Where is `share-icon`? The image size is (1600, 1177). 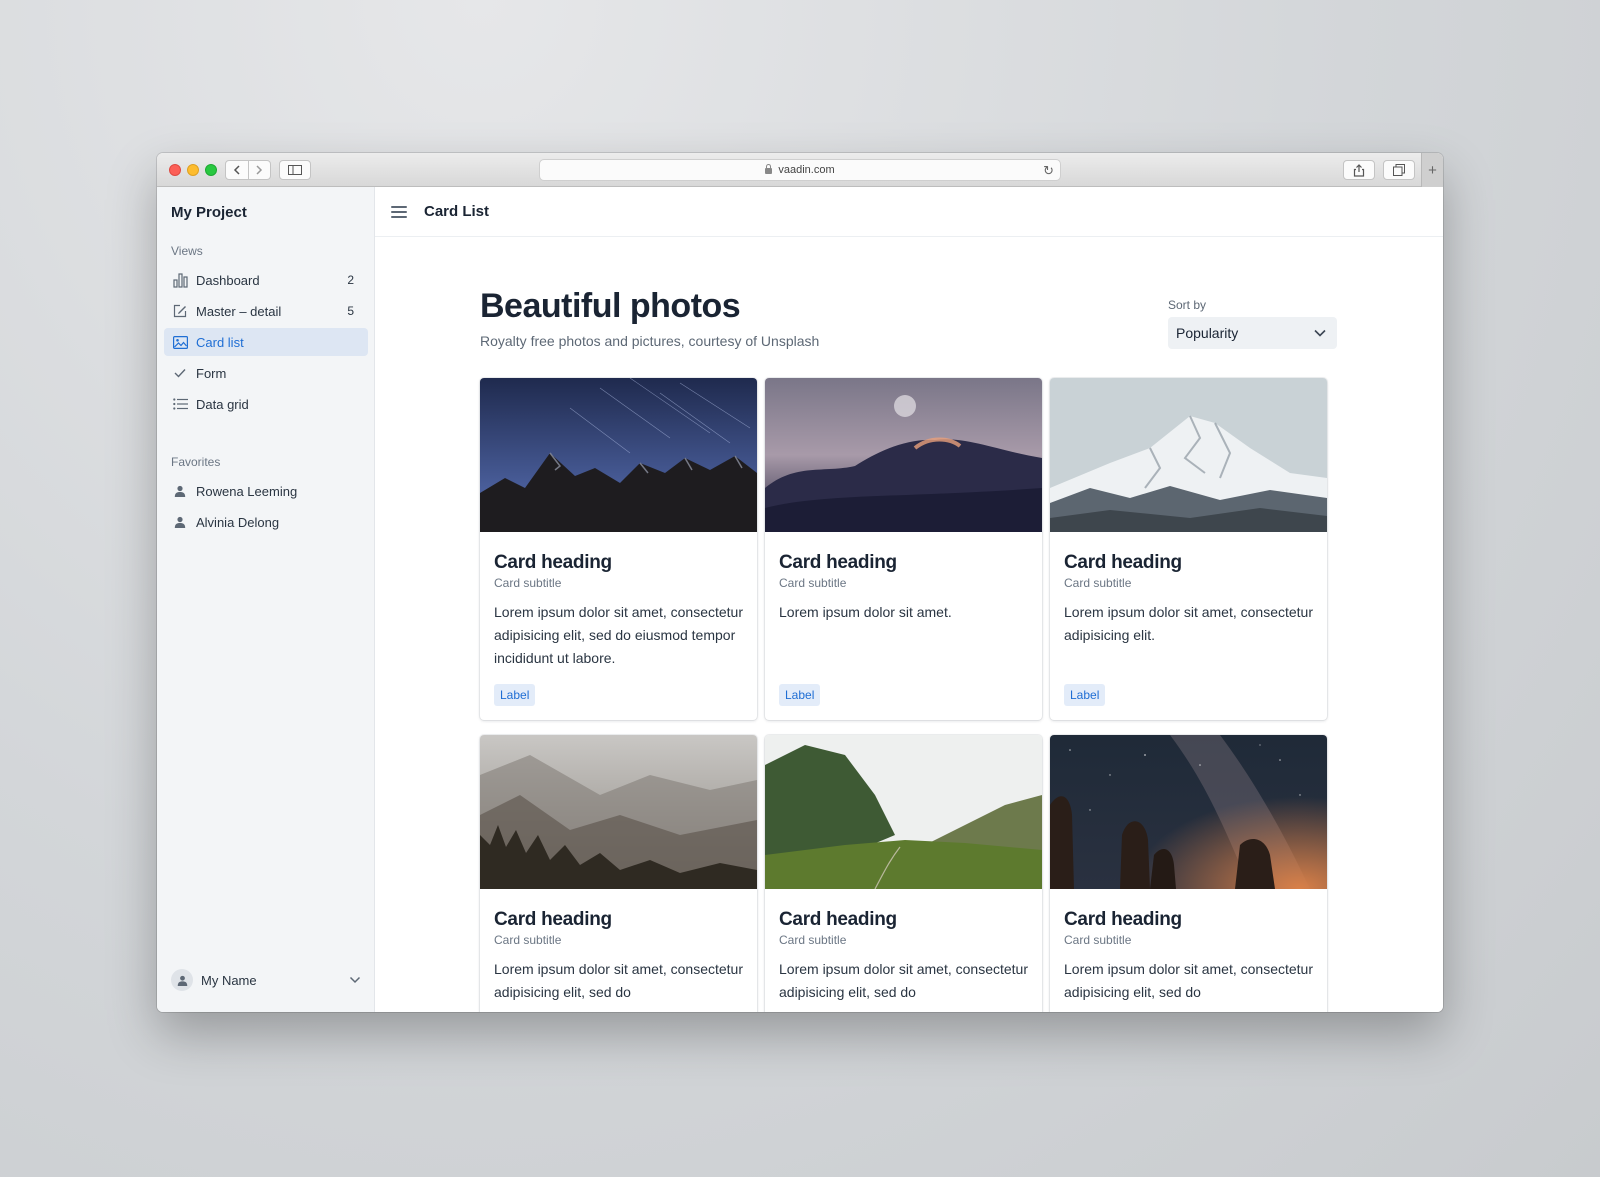 share-icon is located at coordinates (1359, 170).